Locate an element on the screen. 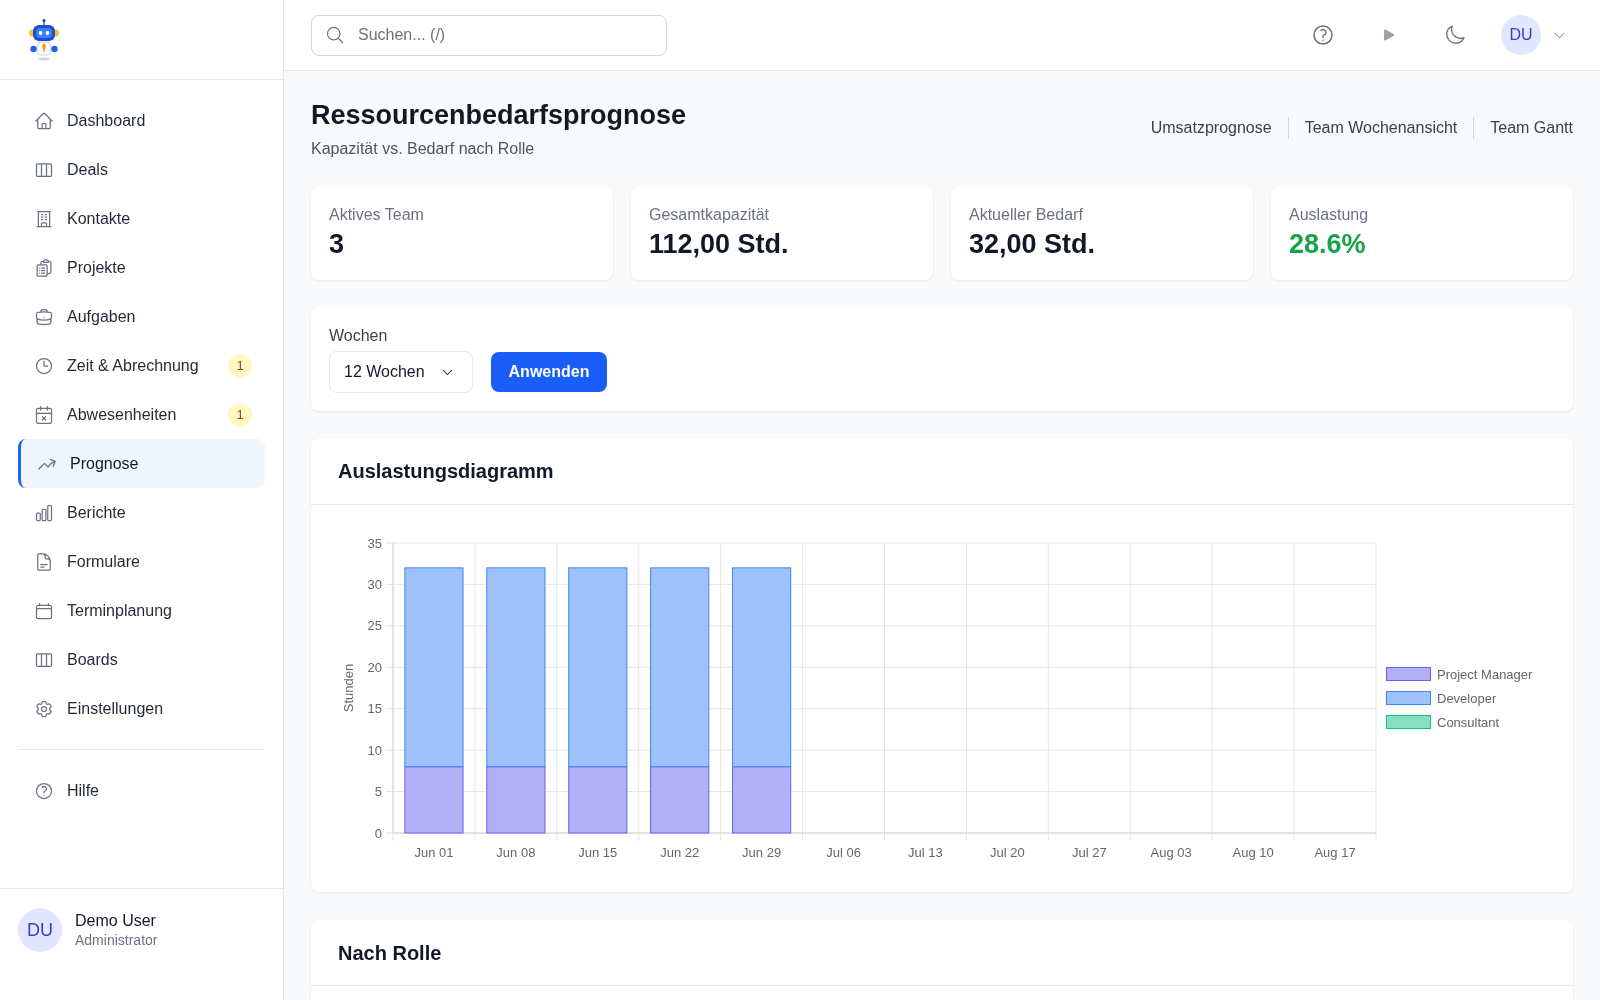  nav-item: Berichte is located at coordinates (141, 512).